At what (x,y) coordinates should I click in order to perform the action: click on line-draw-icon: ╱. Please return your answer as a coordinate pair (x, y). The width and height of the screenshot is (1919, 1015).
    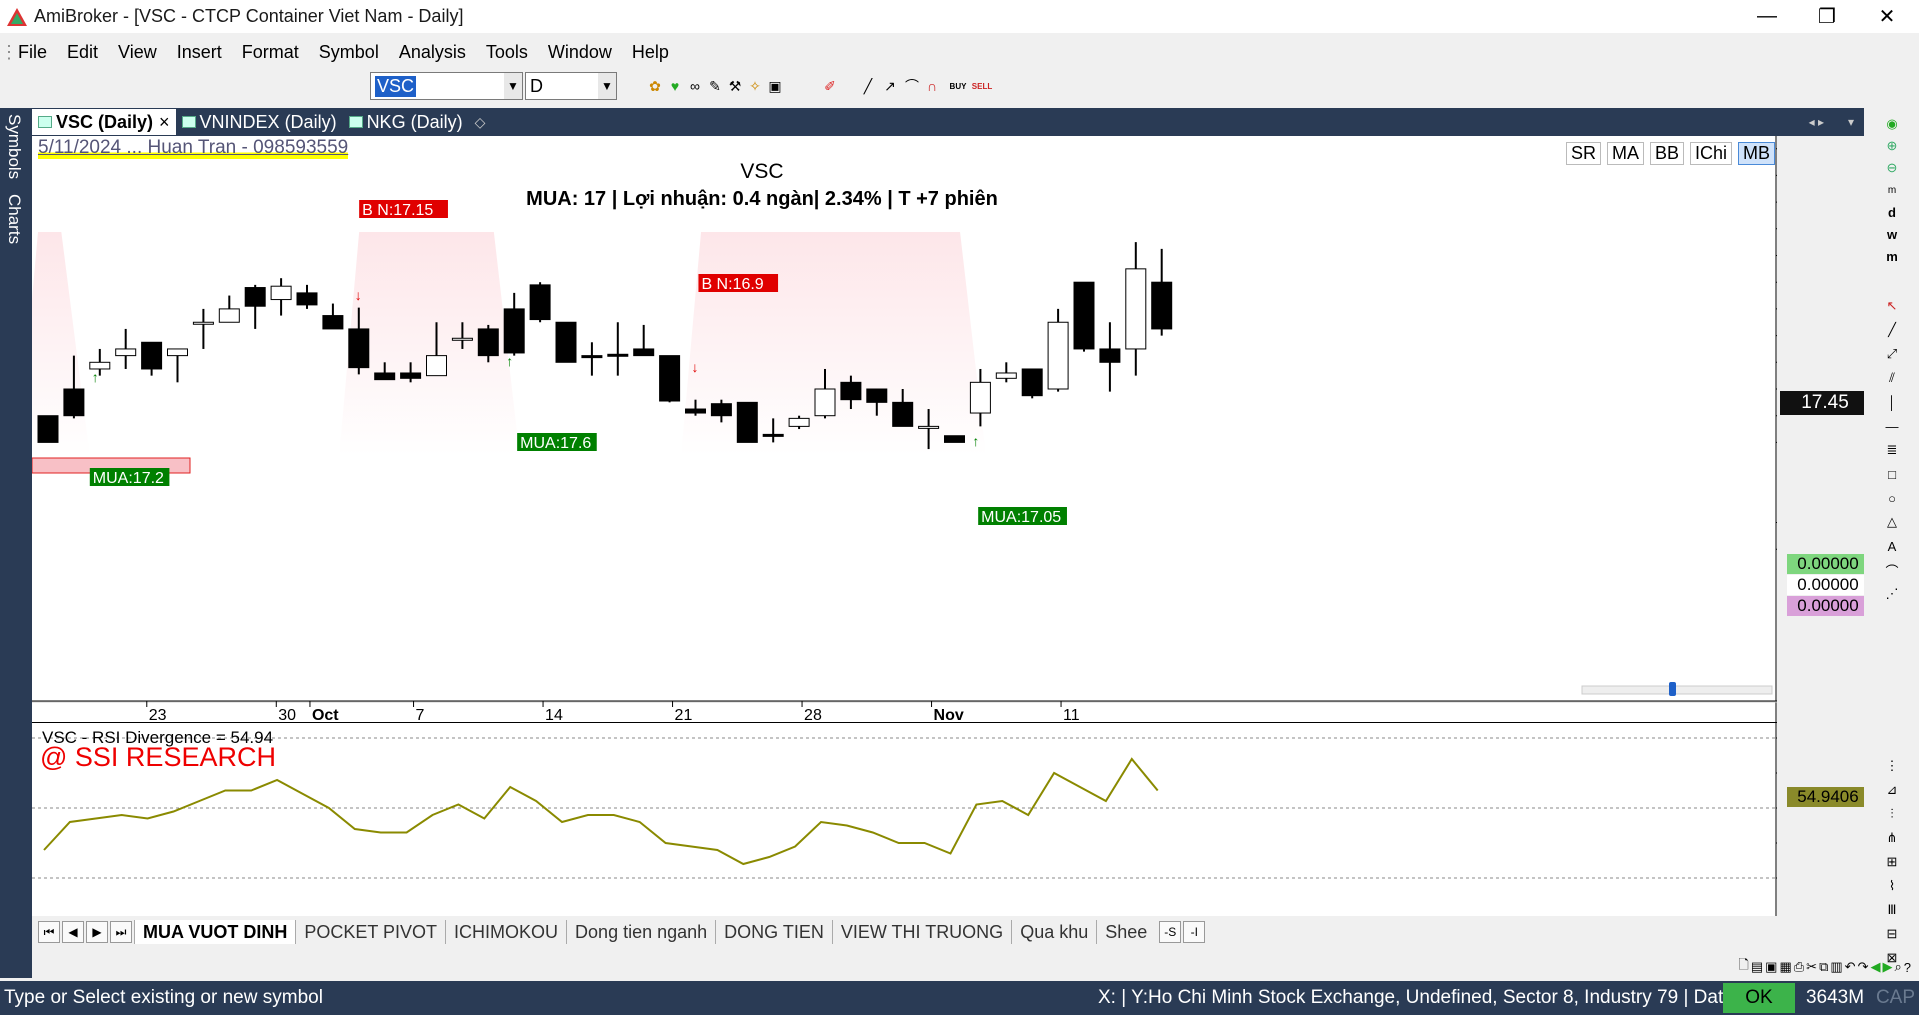
    Looking at the image, I should click on (868, 86).